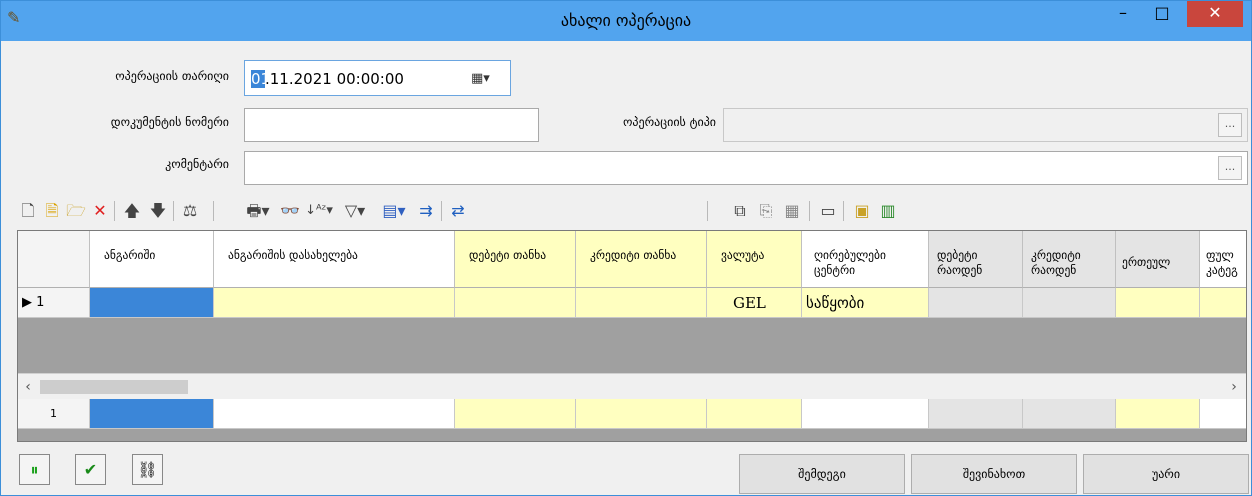 Image resolution: width=1252 pixels, height=496 pixels. What do you see at coordinates (888, 211) in the screenshot?
I see `chart-icon: ▥` at bounding box center [888, 211].